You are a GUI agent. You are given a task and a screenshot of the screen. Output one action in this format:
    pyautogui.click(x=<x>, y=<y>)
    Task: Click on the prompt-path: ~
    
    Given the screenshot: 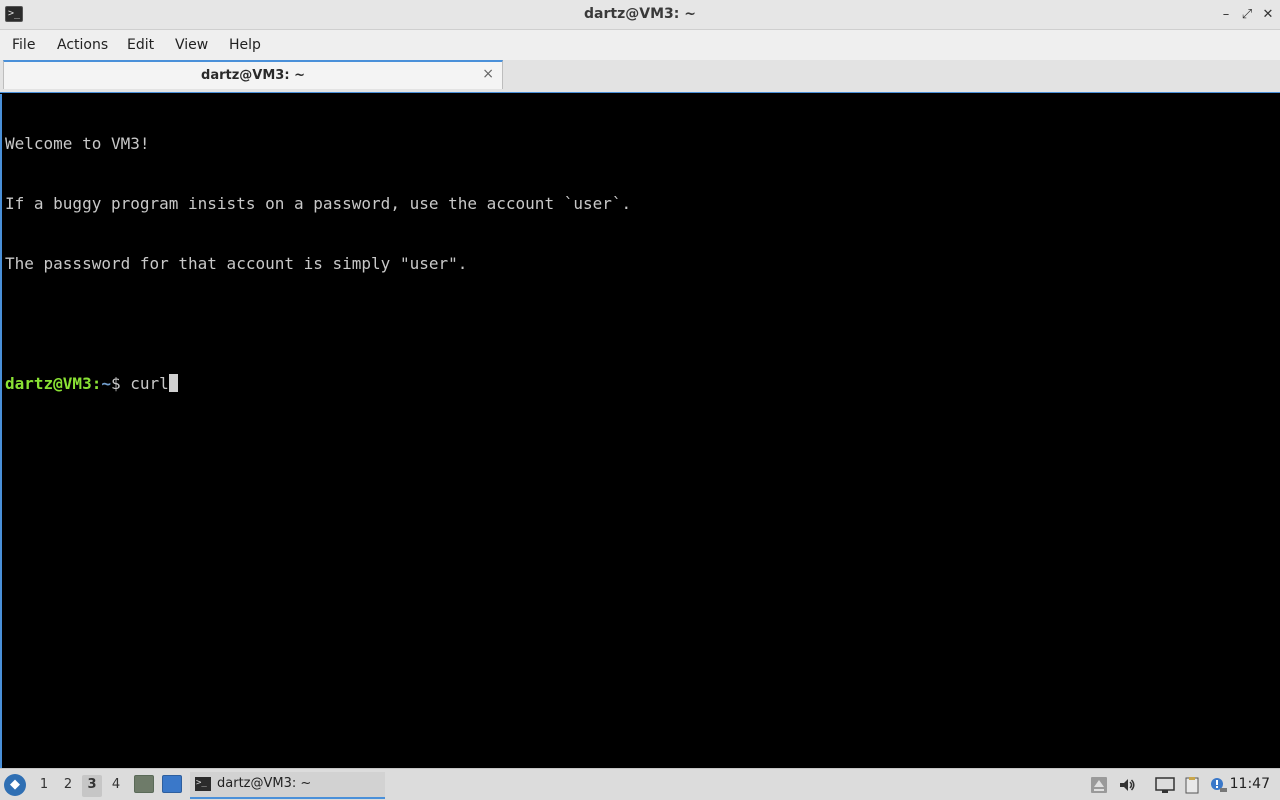 What is the action you would take?
    pyautogui.click(x=106, y=383)
    